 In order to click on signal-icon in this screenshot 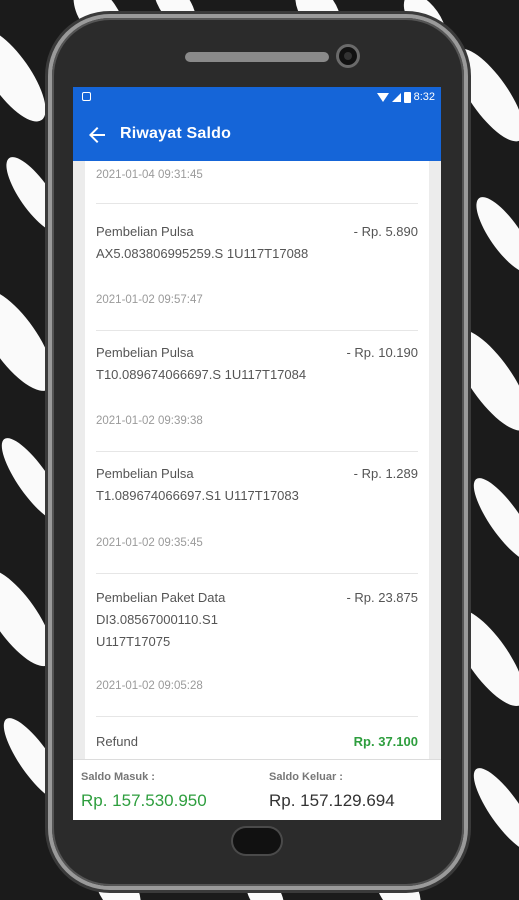, I will do `click(396, 97)`.